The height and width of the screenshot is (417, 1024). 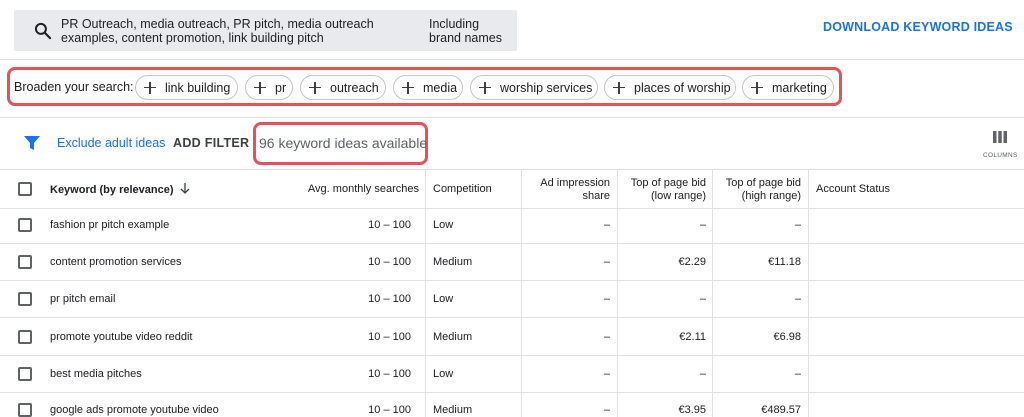 I want to click on bid-low-cell: €2.29, so click(x=692, y=262).